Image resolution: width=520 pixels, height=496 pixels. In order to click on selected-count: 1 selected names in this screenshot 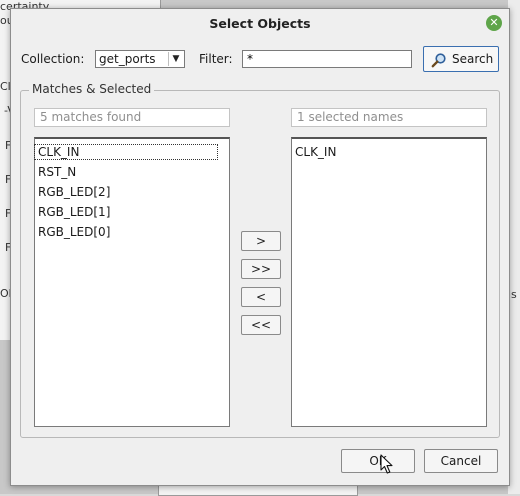, I will do `click(389, 117)`.